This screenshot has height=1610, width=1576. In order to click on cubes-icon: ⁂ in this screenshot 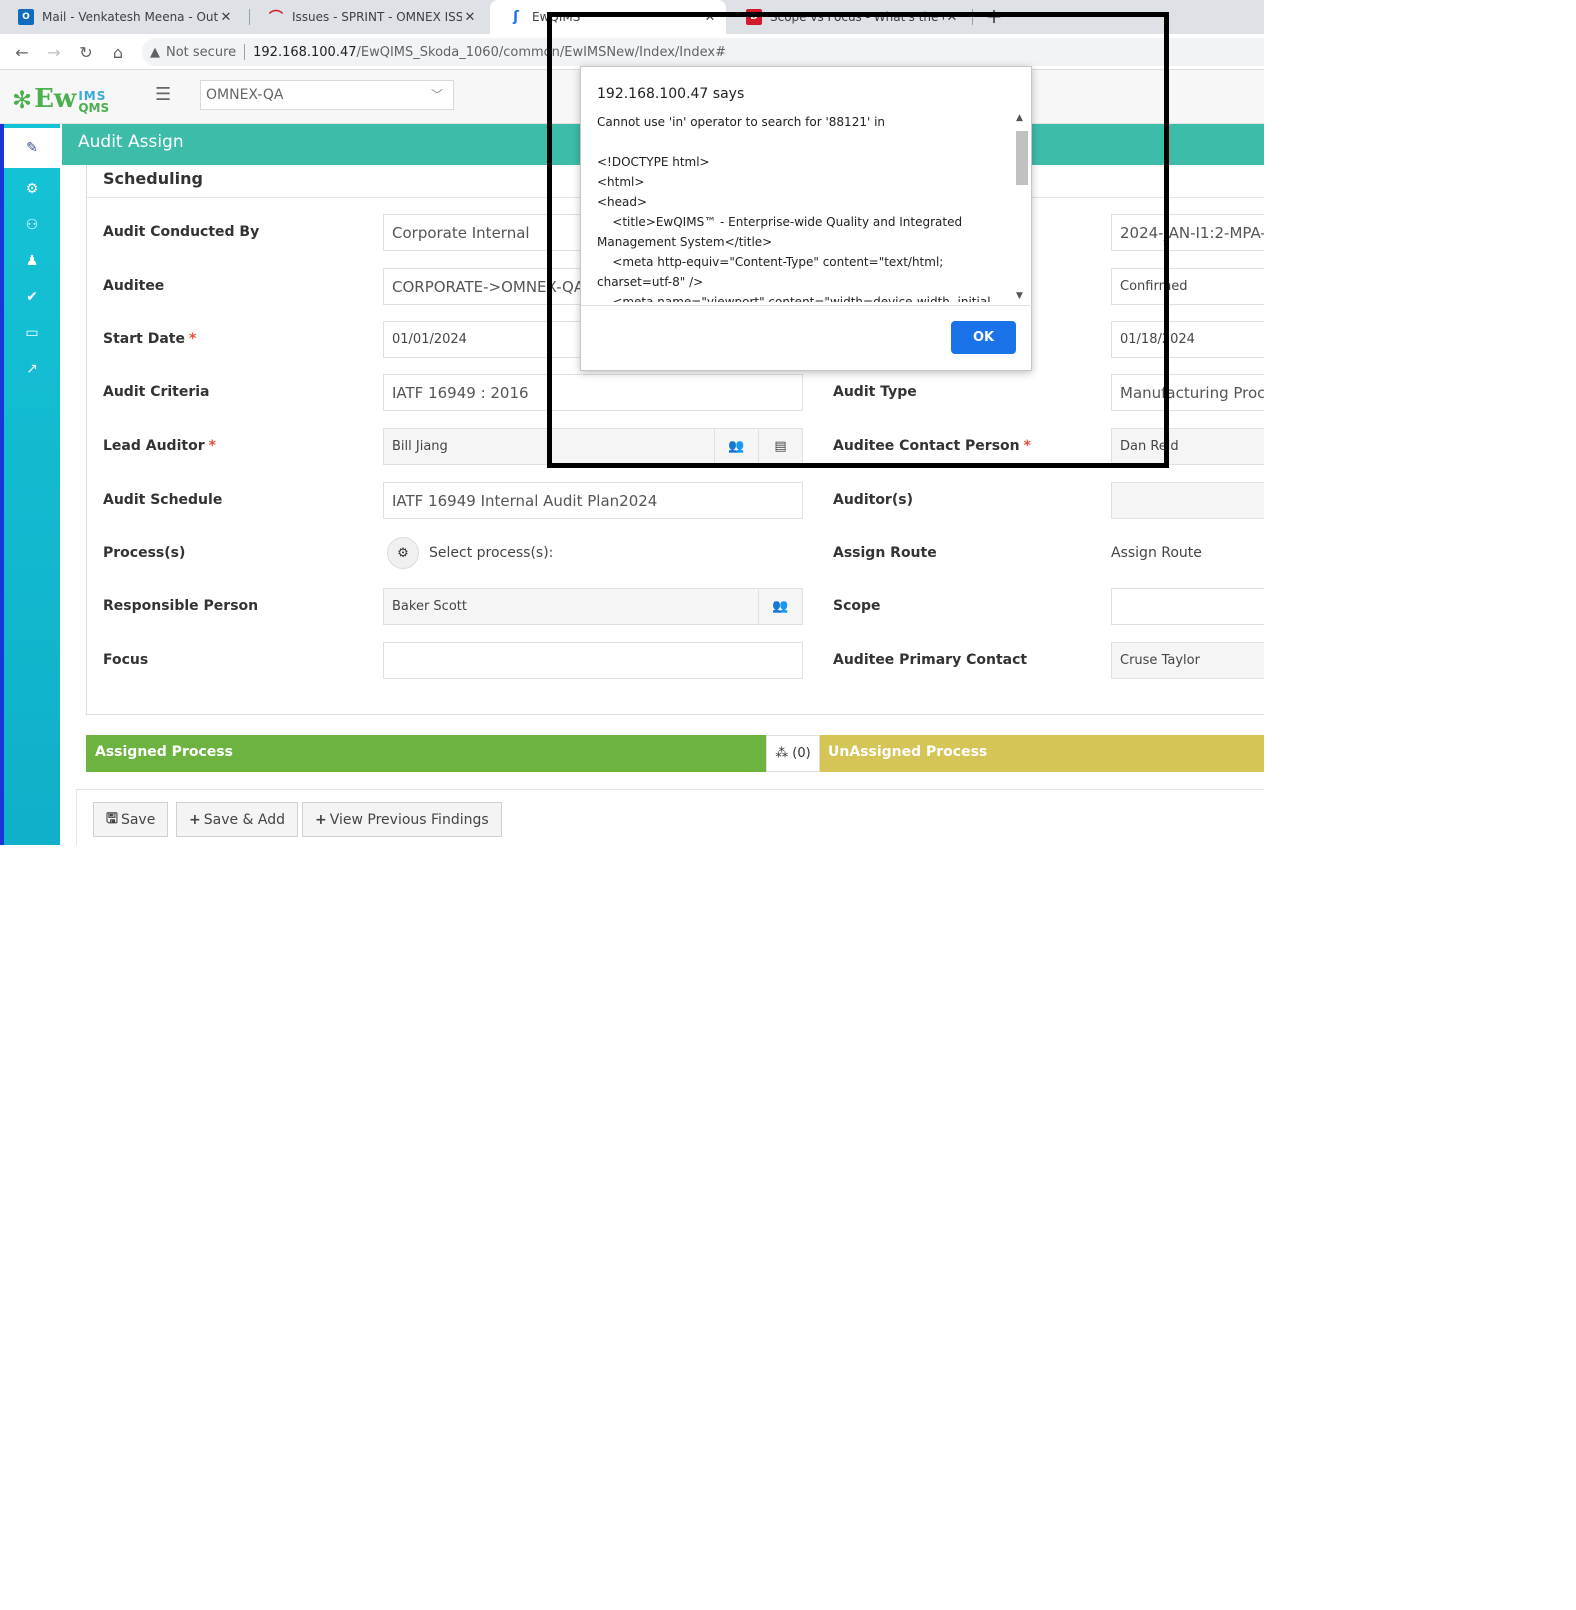, I will do `click(782, 753)`.